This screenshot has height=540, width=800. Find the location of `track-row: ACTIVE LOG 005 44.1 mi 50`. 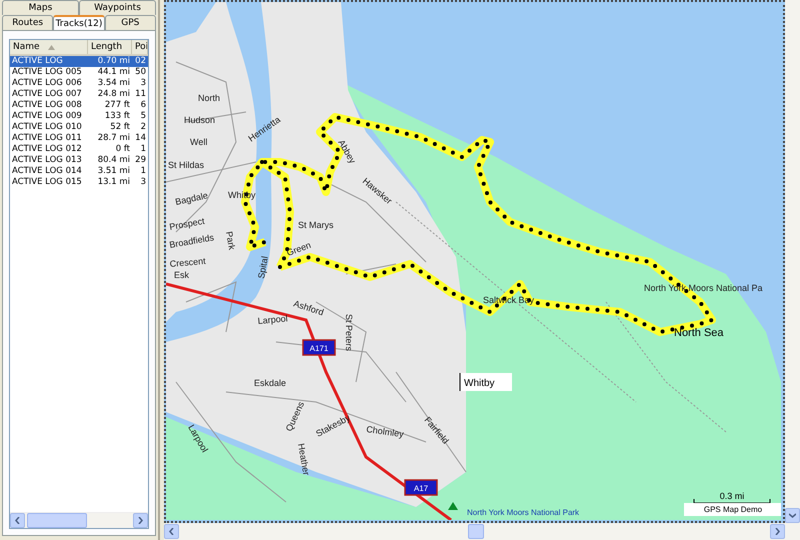

track-row: ACTIVE LOG 005 44.1 mi 50 is located at coordinates (79, 72).